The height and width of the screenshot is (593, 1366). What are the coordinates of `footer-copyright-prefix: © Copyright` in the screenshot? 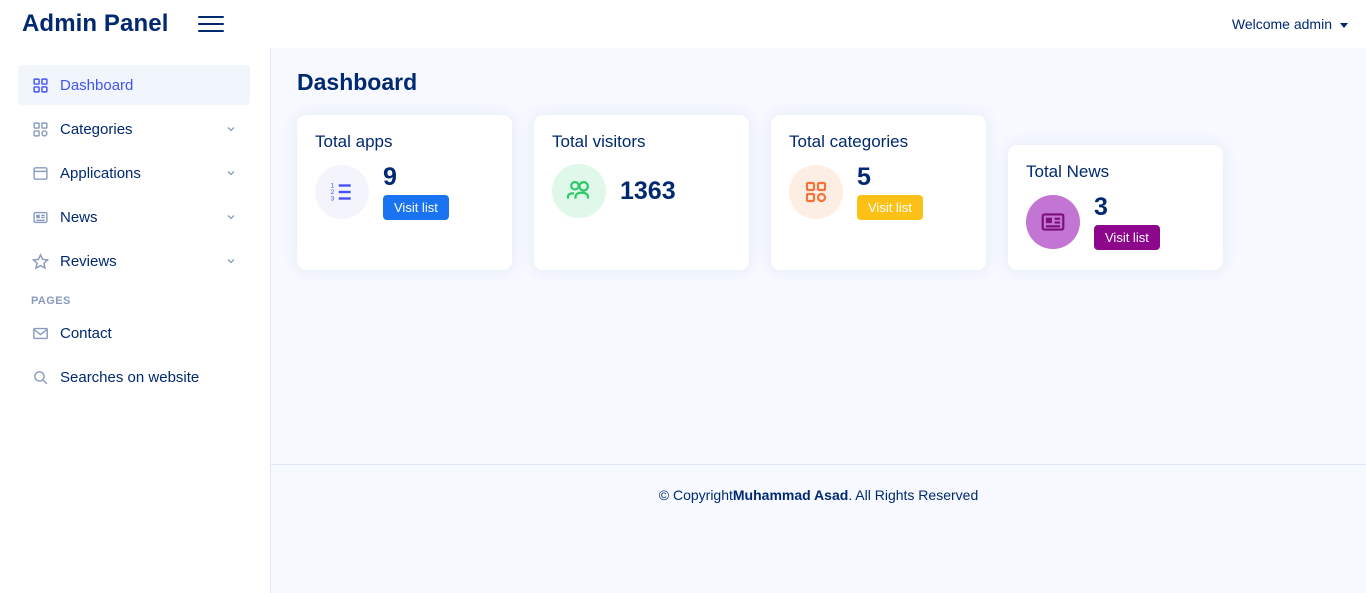 It's located at (695, 494).